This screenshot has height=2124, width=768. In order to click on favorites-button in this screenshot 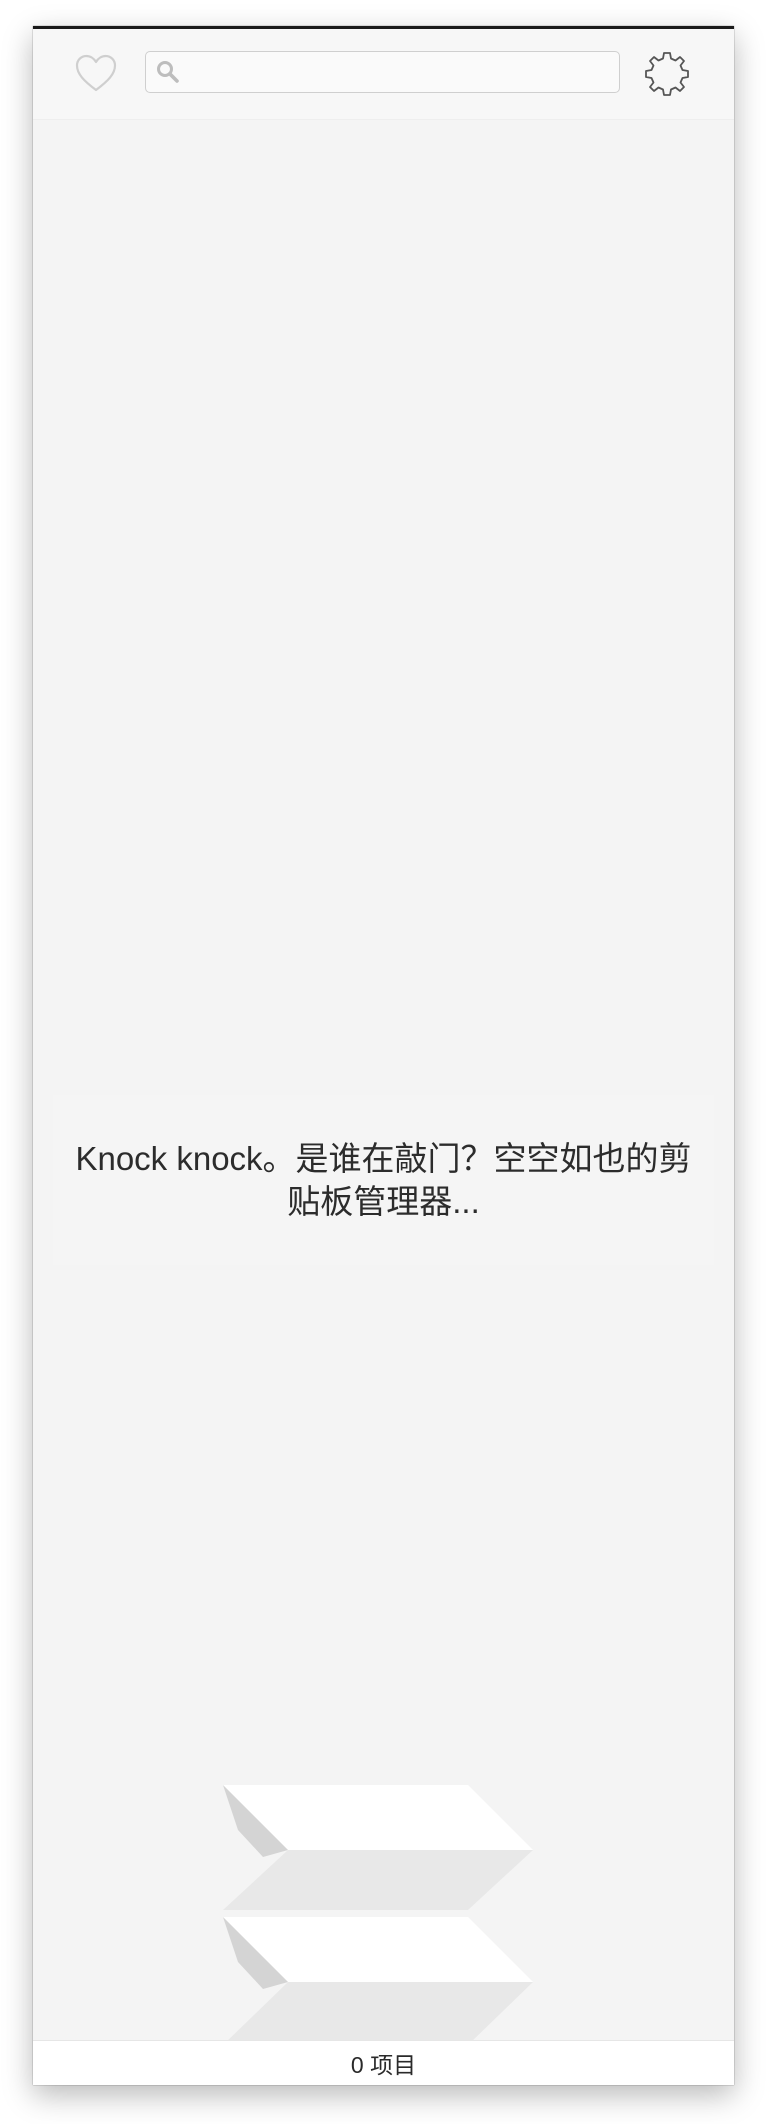, I will do `click(96, 74)`.